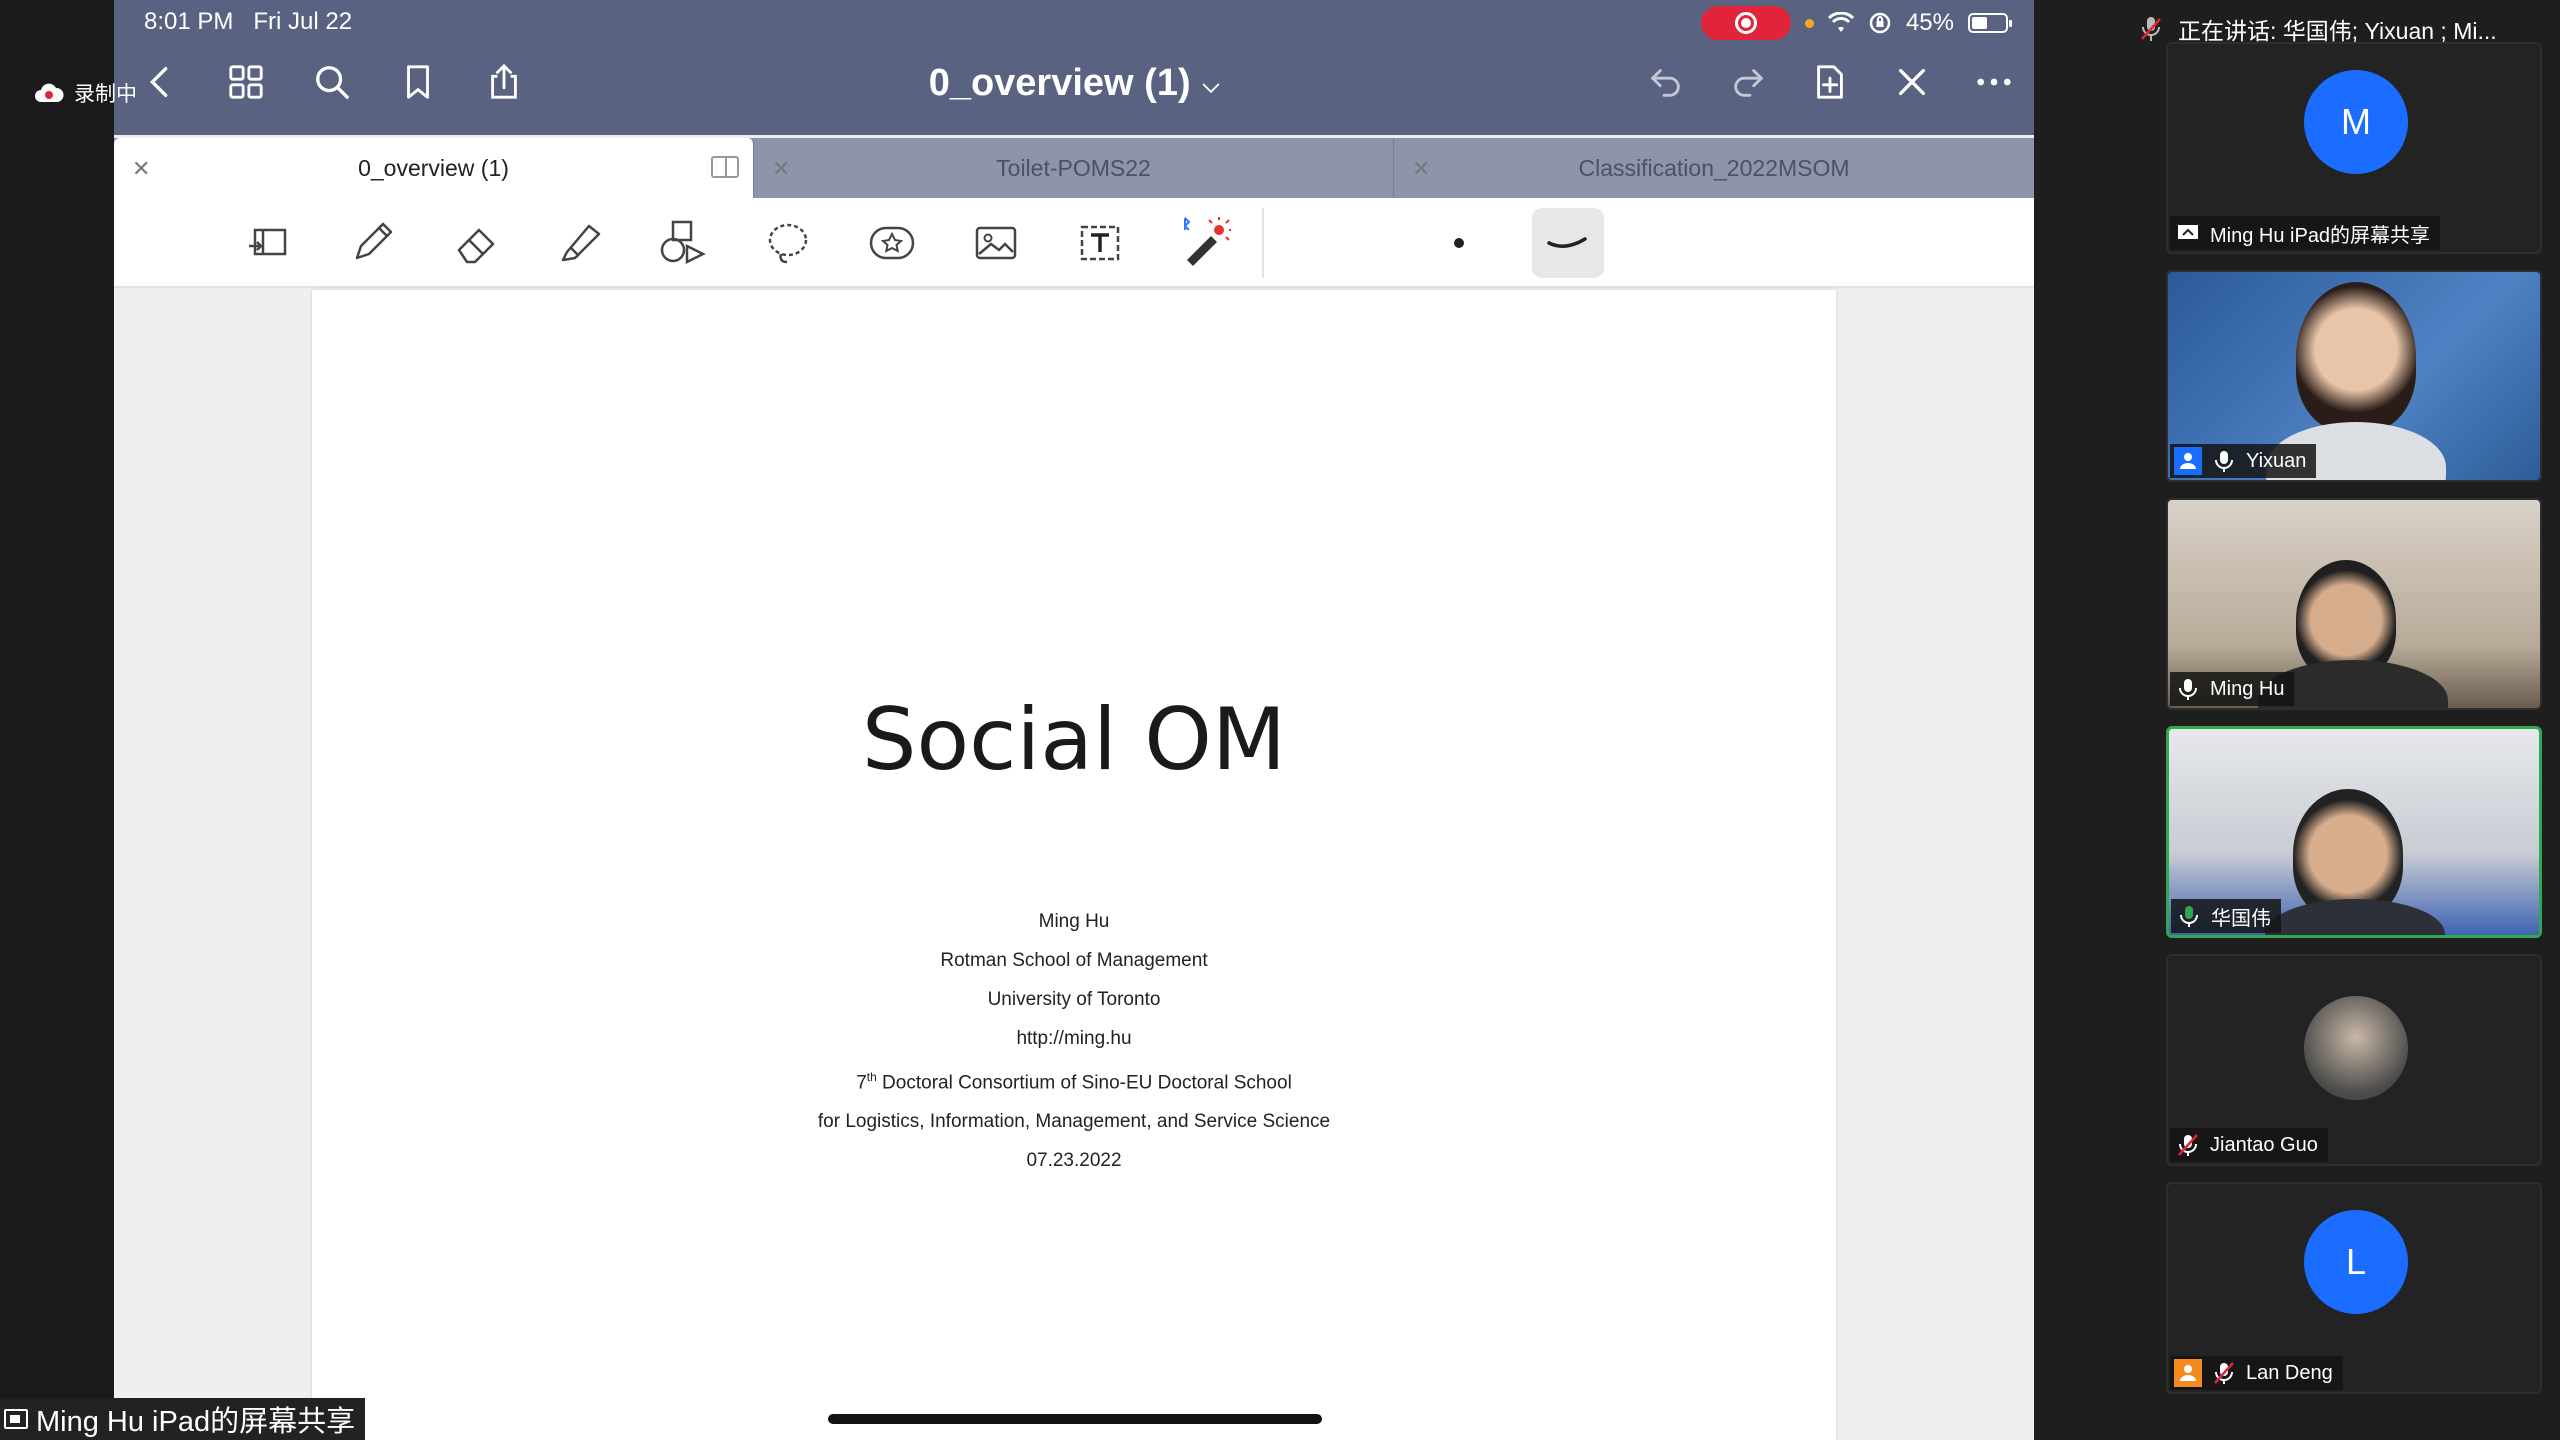 The width and height of the screenshot is (2560, 1440). I want to click on add-page-button, so click(1830, 82).